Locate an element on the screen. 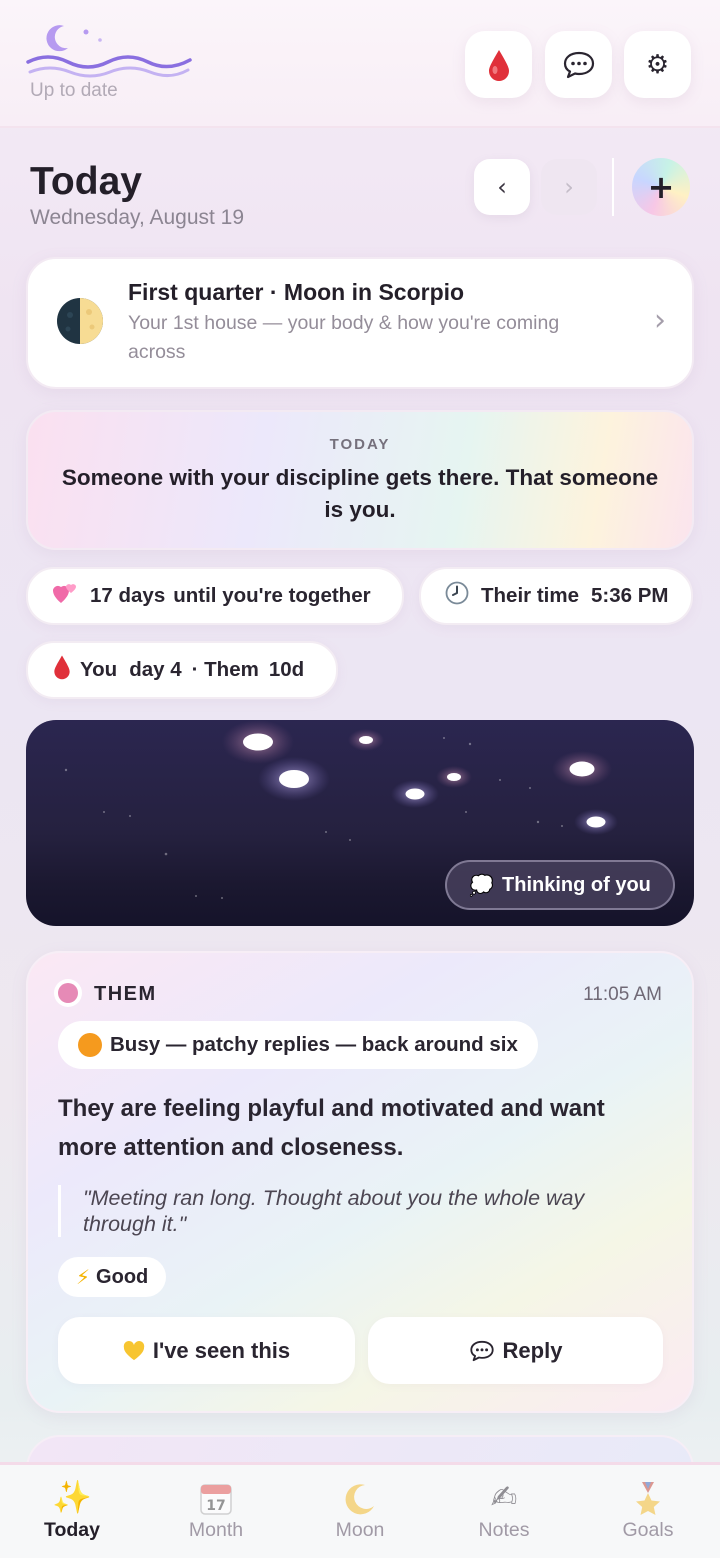 This screenshot has width=720, height=1558. yellow-heart-icon is located at coordinates (134, 1350).